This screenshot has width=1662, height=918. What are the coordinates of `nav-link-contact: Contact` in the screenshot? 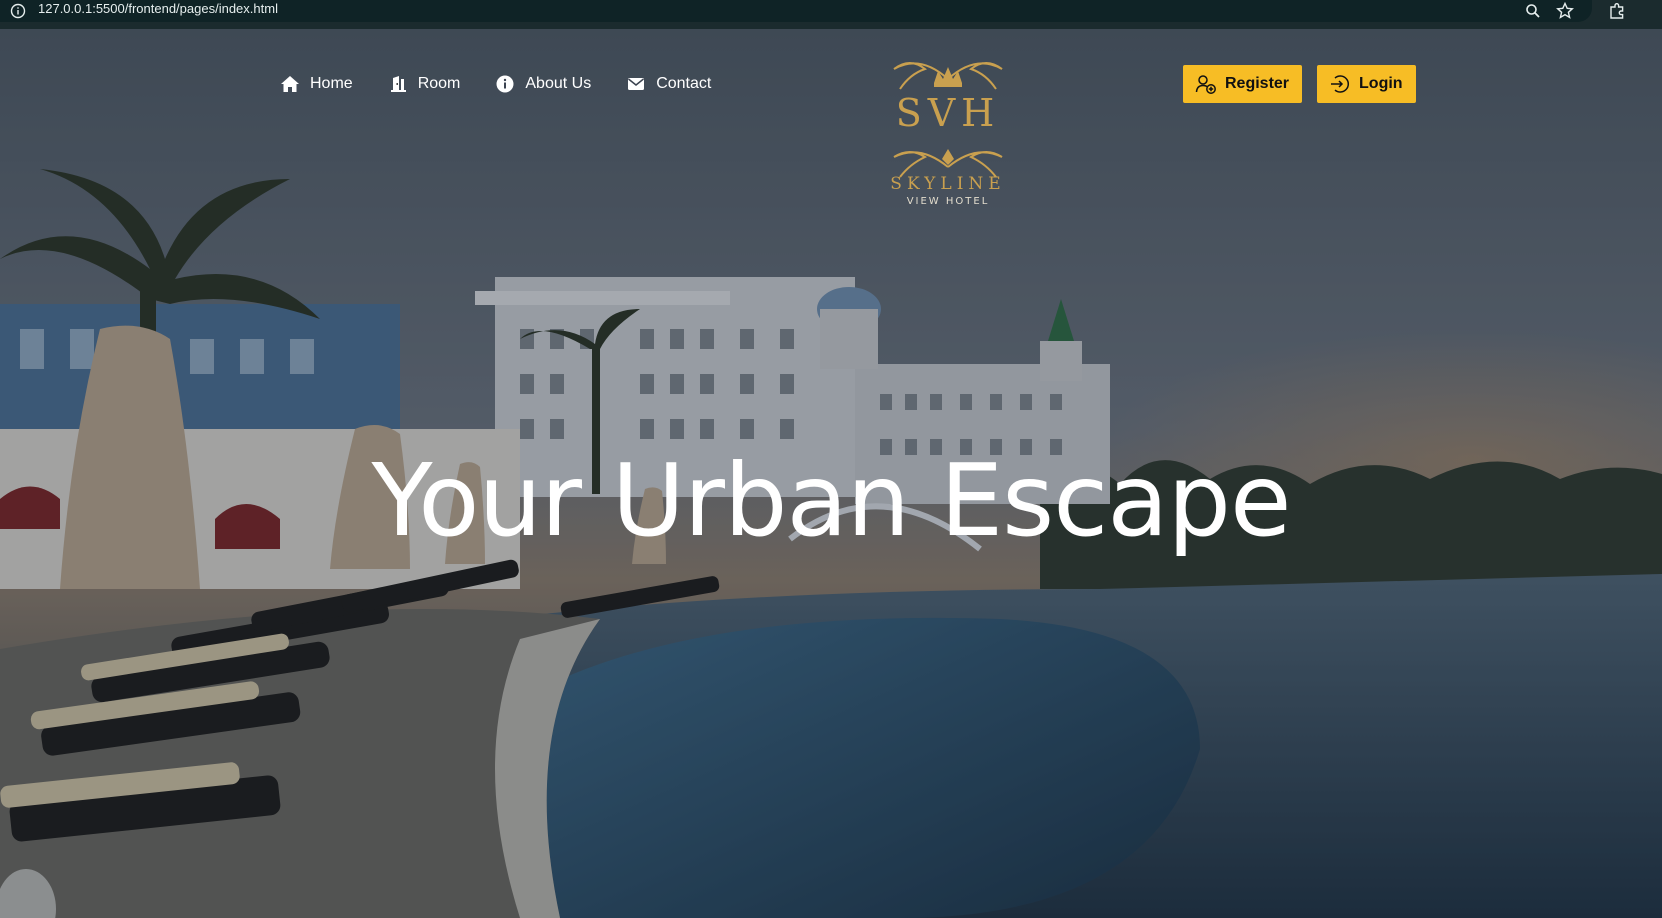 It's located at (668, 84).